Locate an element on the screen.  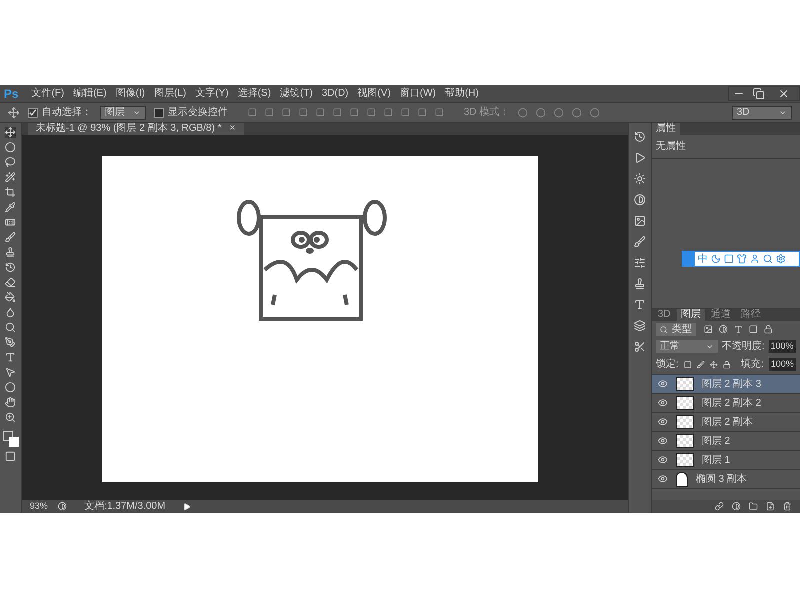
blend-mode-dropdown: 正常 is located at coordinates (687, 346).